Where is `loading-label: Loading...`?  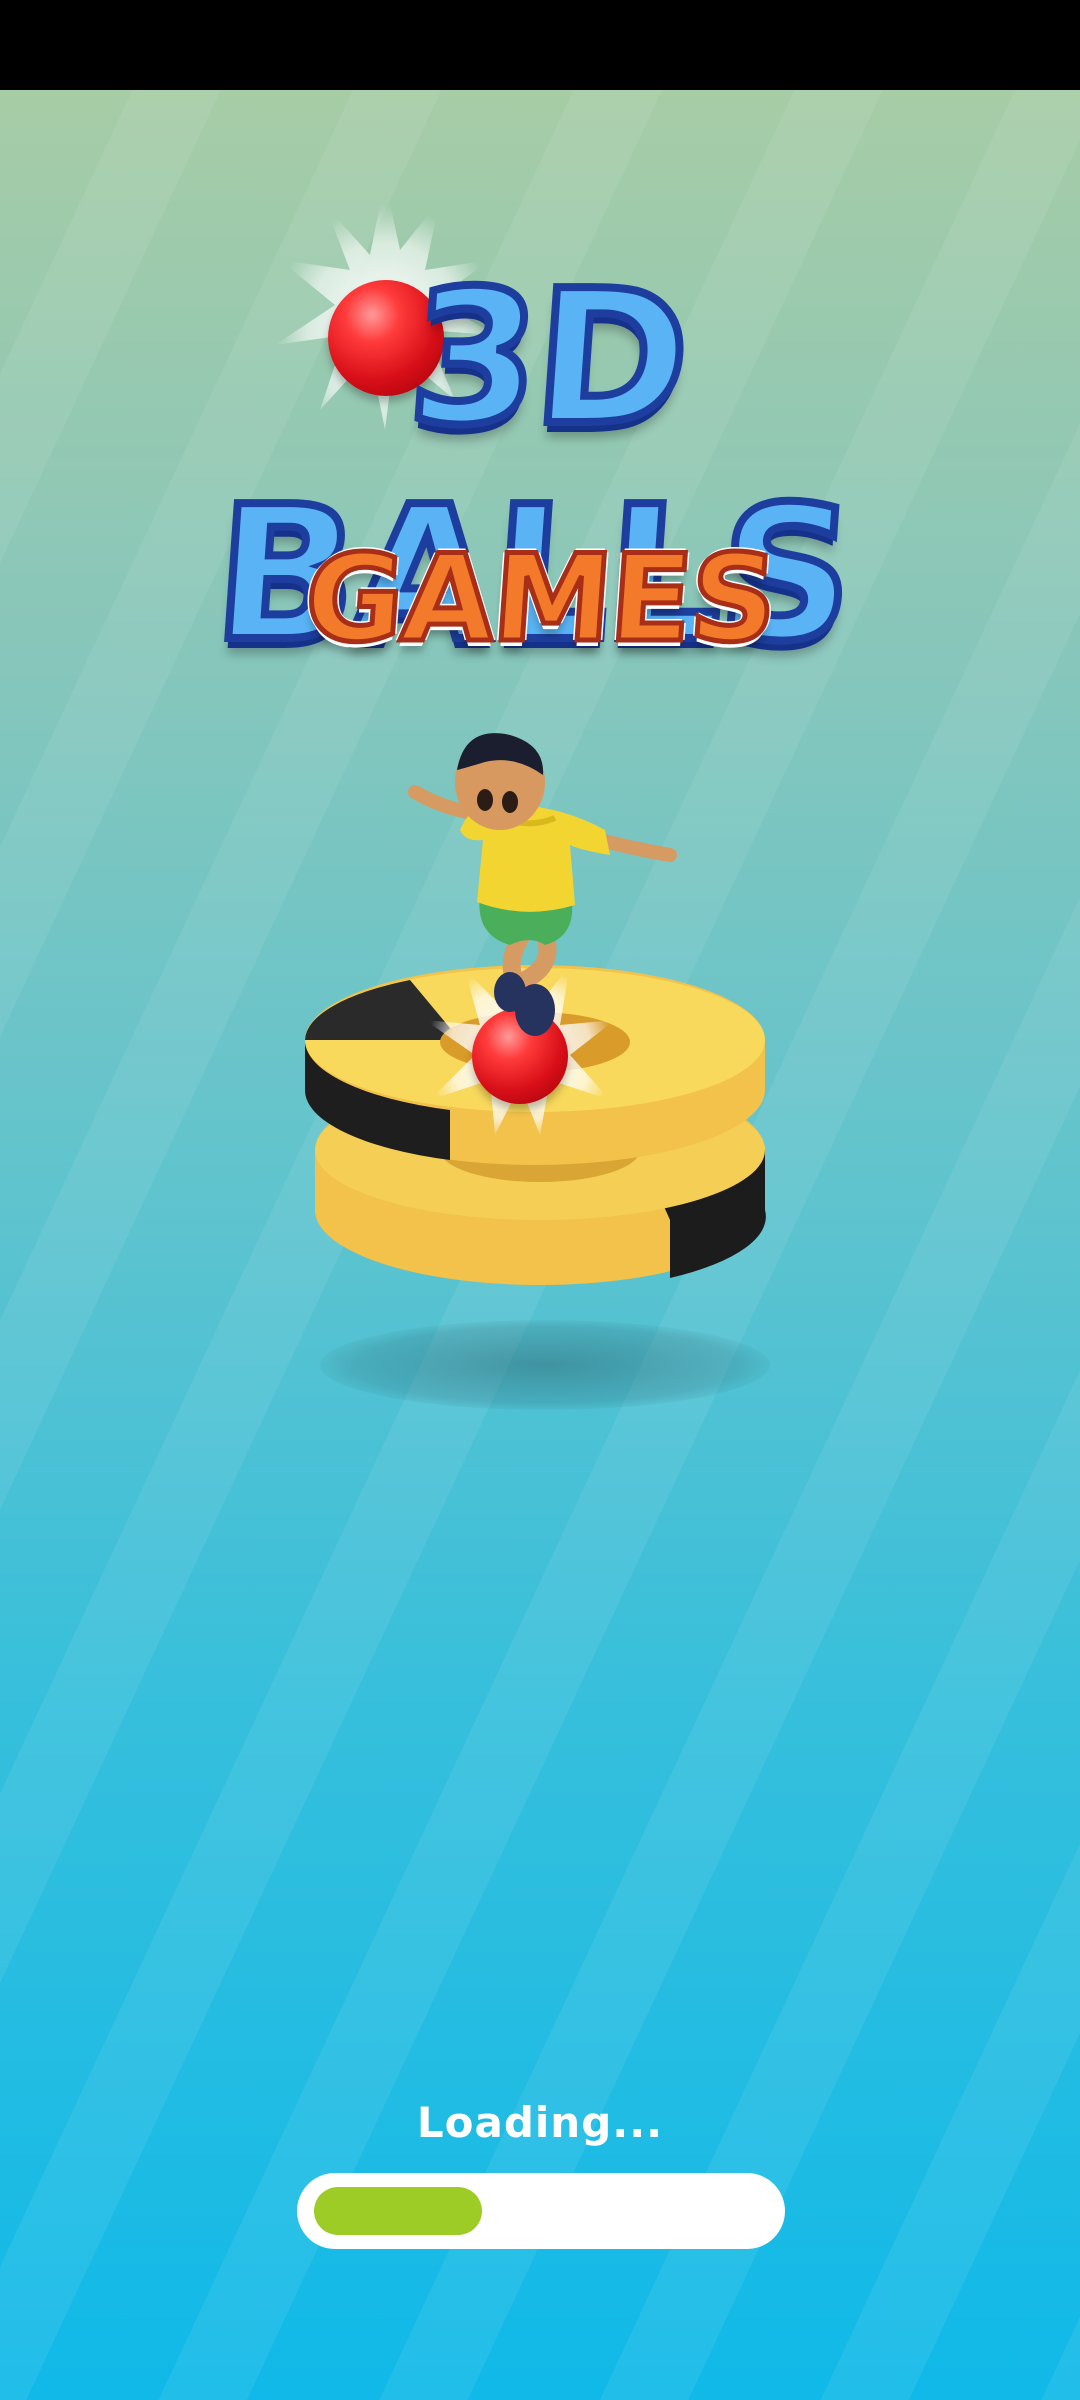
loading-label: Loading... is located at coordinates (540, 2122).